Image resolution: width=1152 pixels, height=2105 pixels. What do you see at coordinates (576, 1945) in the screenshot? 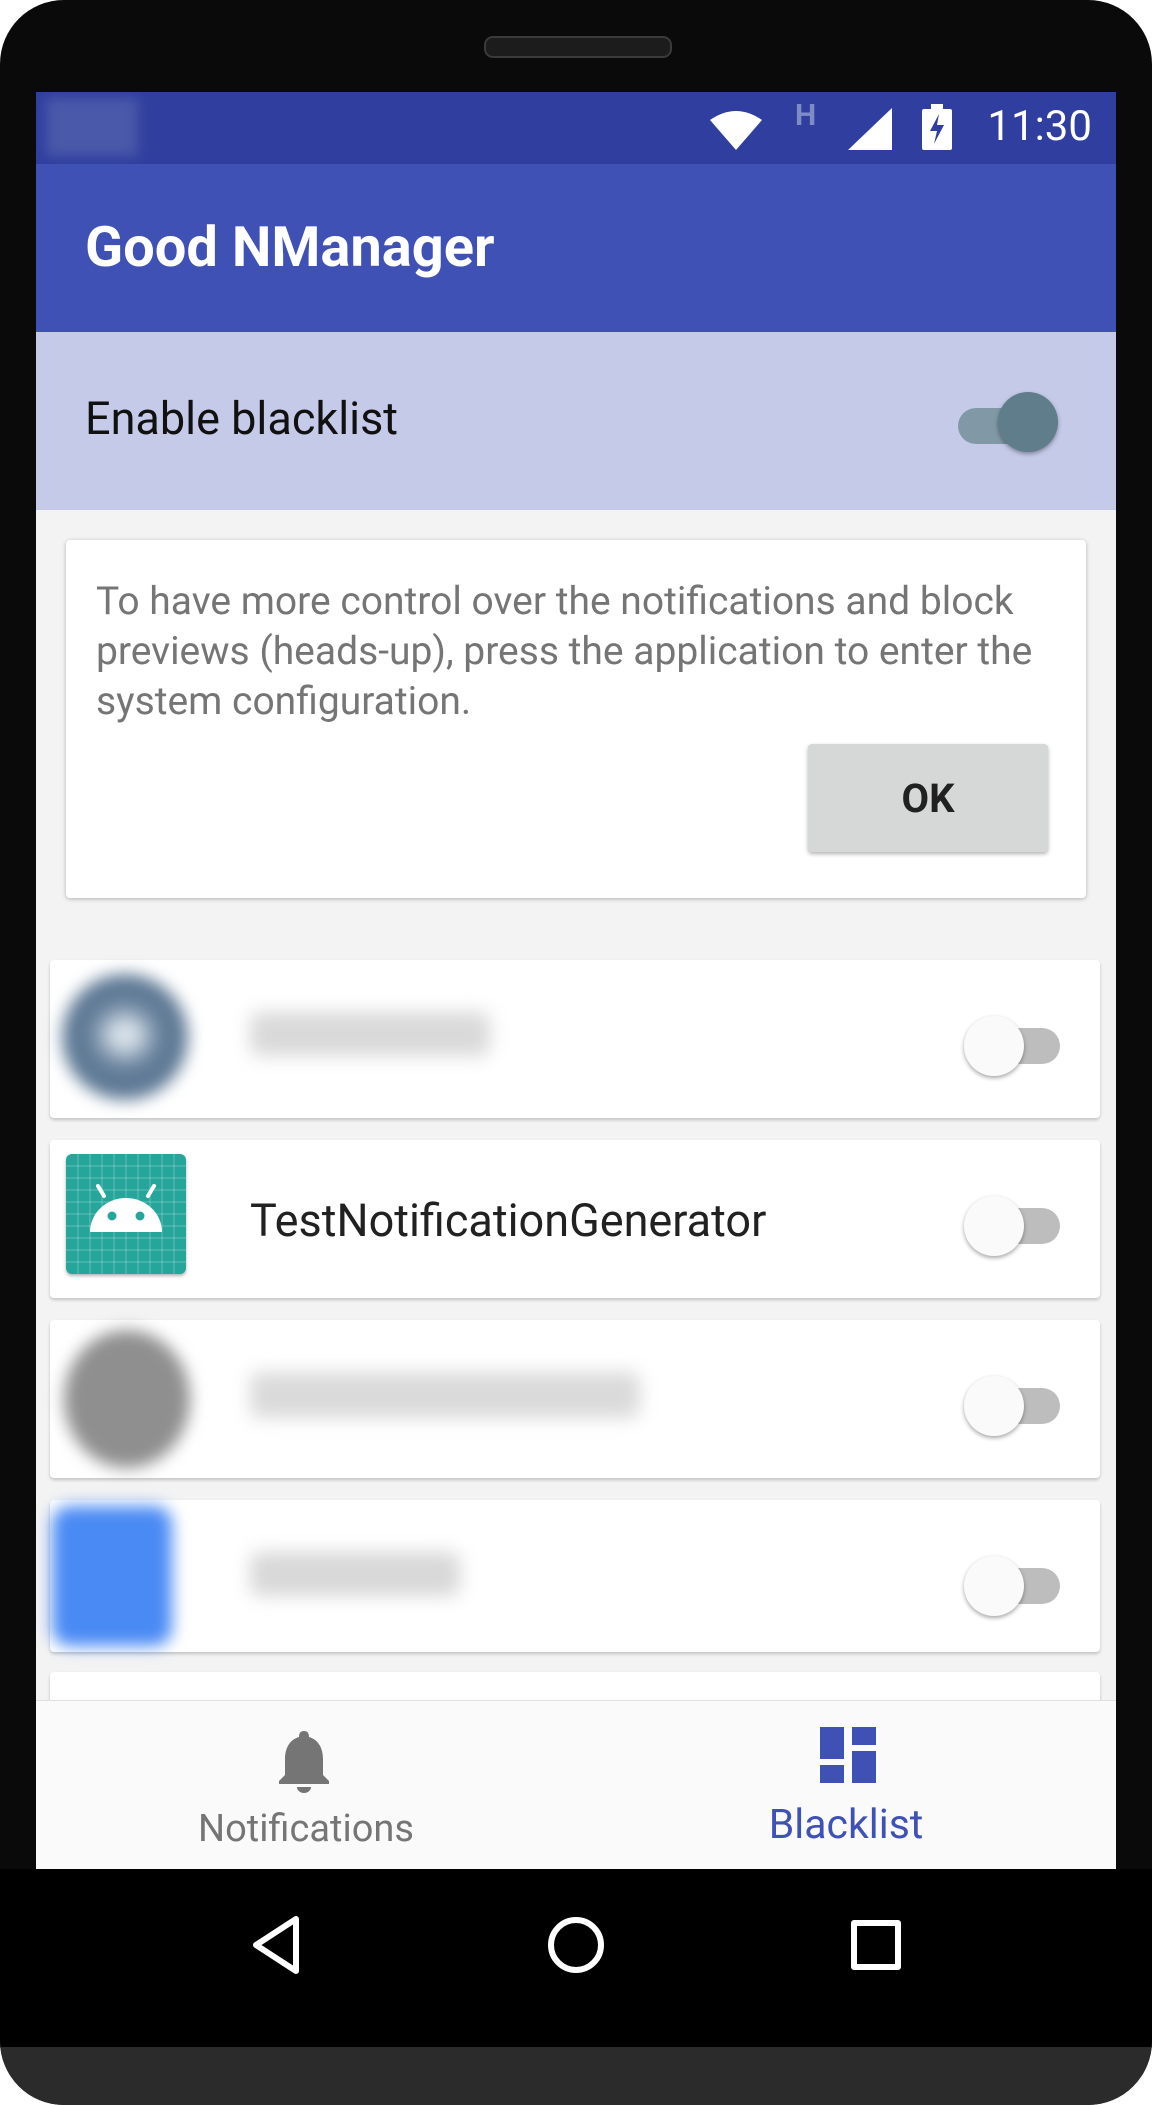
I see `home-icon` at bounding box center [576, 1945].